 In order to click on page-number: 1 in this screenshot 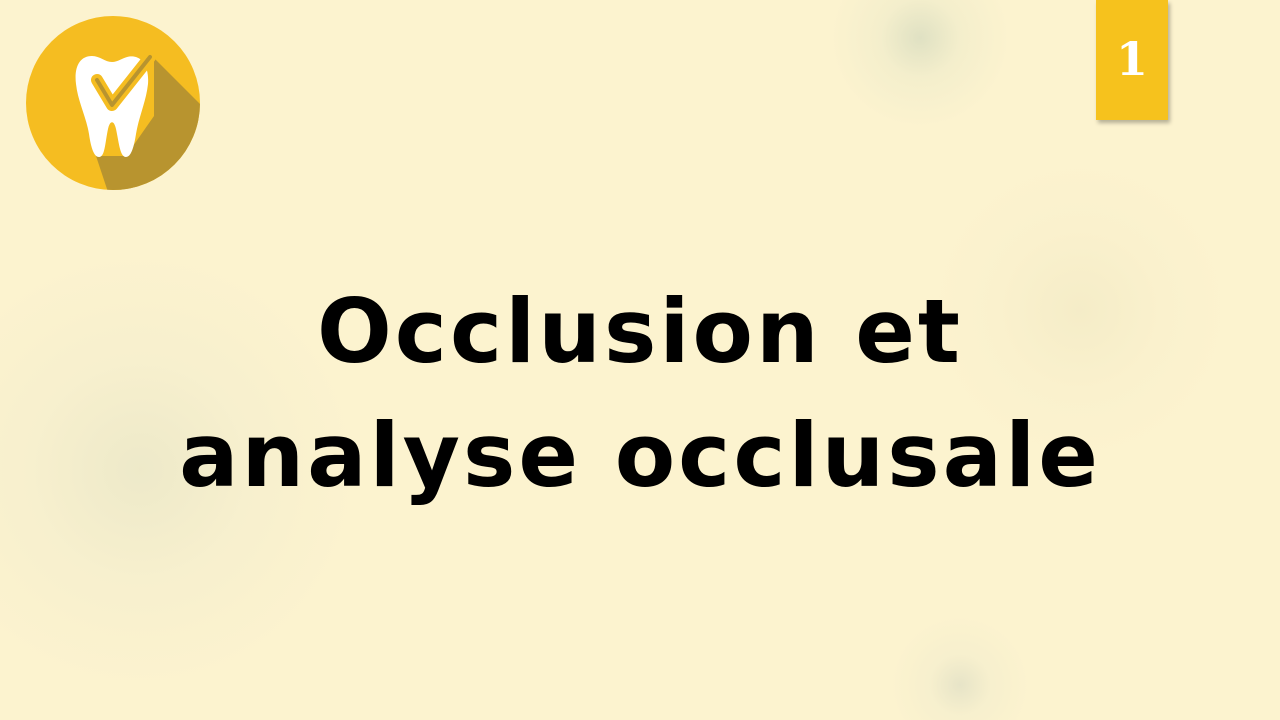, I will do `click(1131, 59)`.